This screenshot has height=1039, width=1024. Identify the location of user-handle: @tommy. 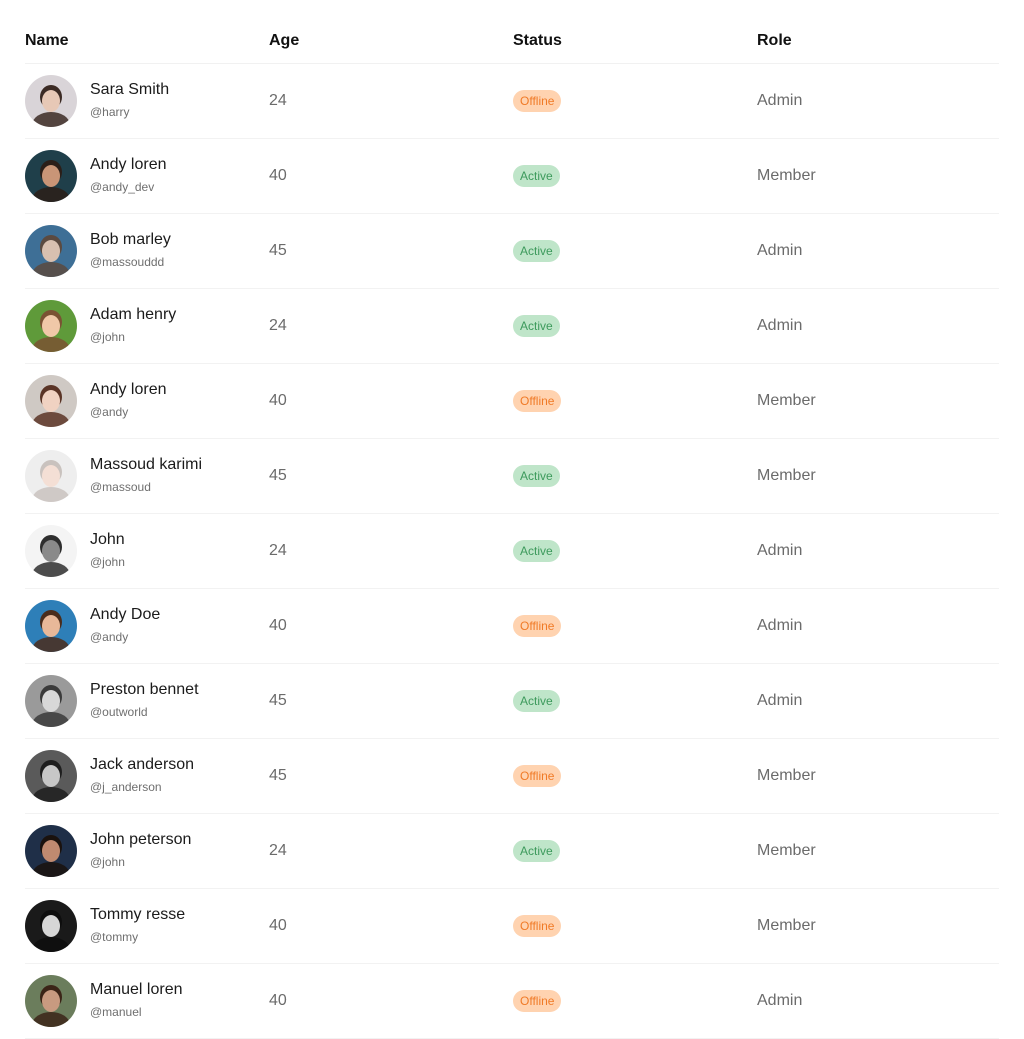
(114, 937).